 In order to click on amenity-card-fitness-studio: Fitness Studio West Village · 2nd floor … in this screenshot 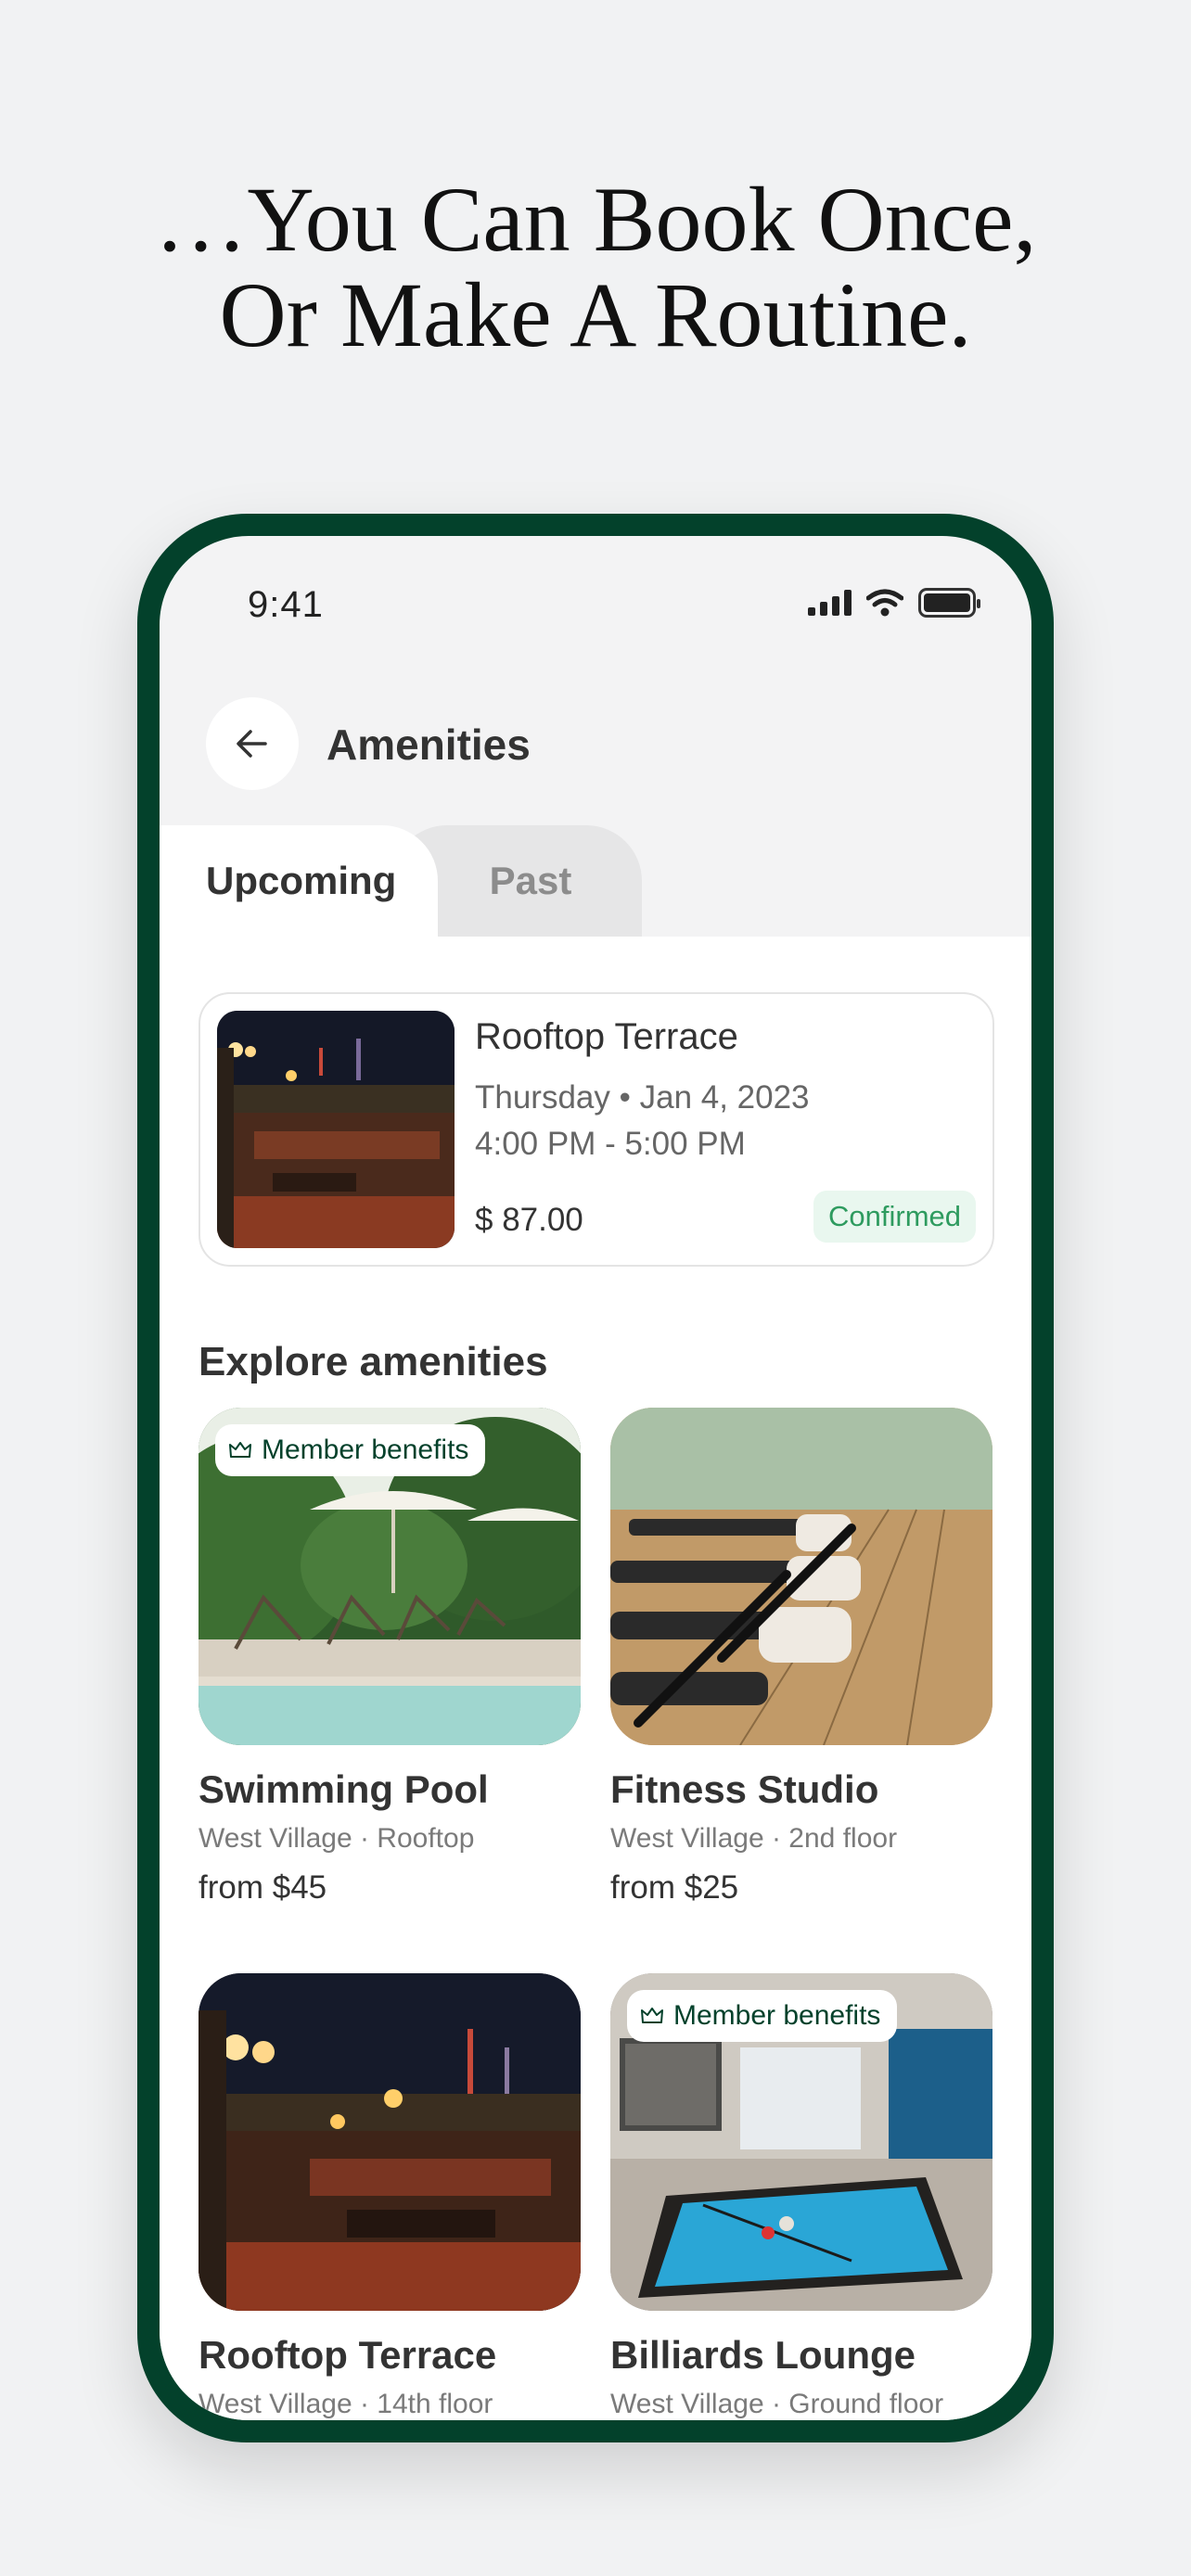, I will do `click(801, 1657)`.